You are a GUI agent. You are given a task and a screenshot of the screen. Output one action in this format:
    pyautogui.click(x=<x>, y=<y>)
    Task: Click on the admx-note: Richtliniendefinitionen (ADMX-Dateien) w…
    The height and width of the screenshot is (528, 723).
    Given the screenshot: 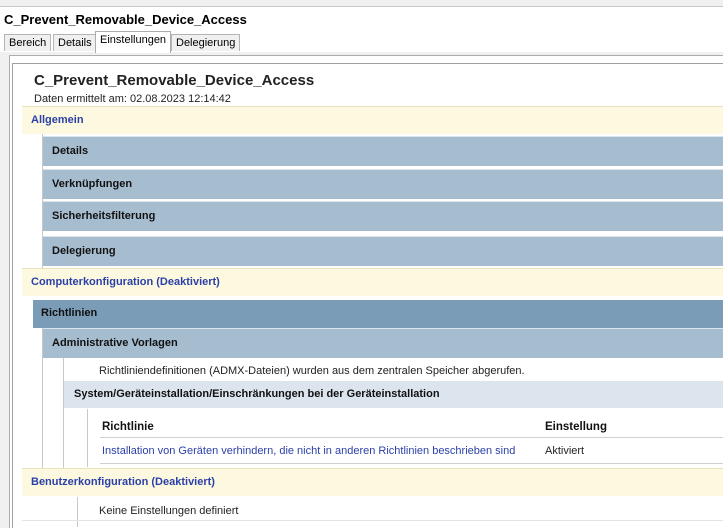 What is the action you would take?
    pyautogui.click(x=312, y=371)
    